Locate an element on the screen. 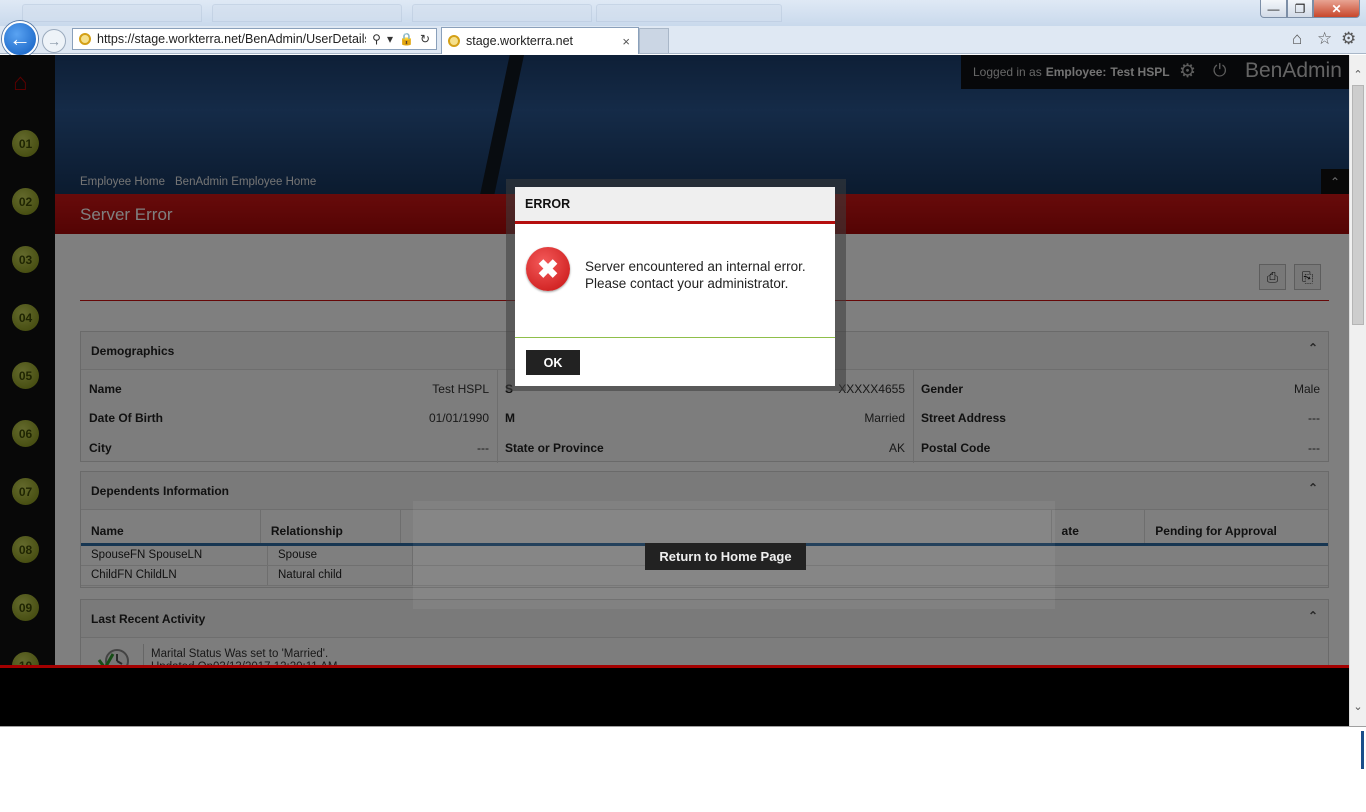 Image resolution: width=1366 pixels, height=812 pixels. scroll-thumb is located at coordinates (1358, 205).